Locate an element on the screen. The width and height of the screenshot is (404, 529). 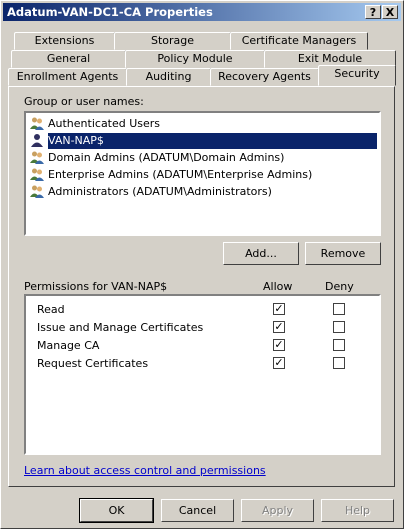
help-title-button: ? is located at coordinates (373, 12).